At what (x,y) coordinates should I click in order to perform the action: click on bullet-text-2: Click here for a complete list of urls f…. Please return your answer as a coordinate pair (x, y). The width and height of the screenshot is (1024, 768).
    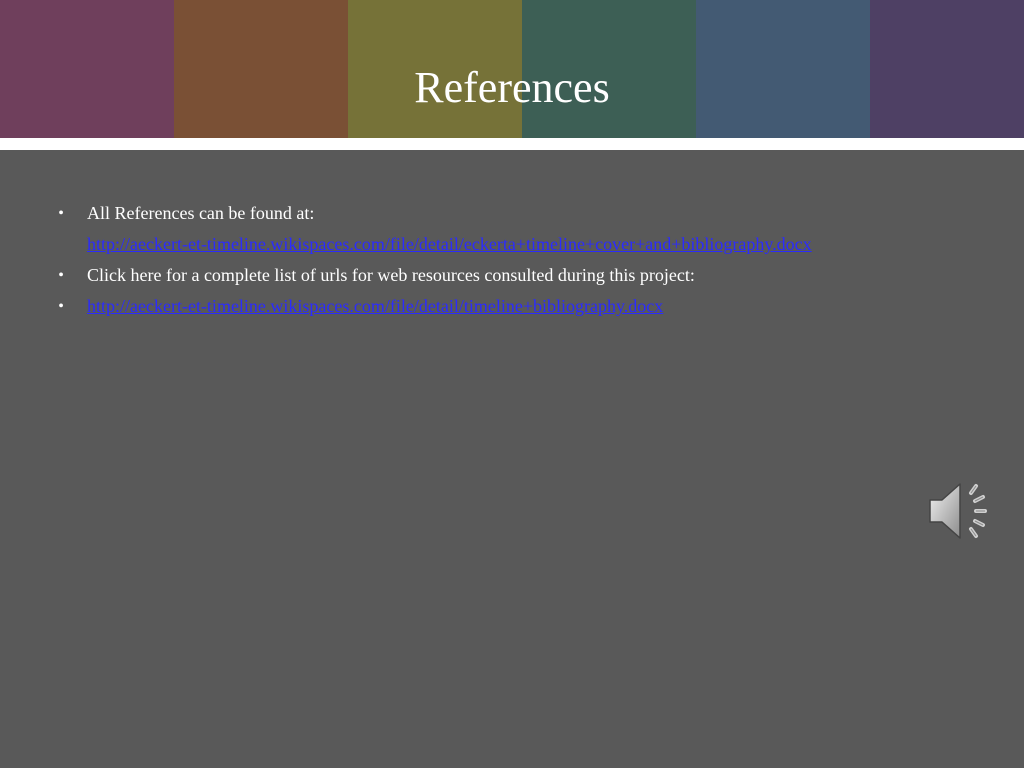
    Looking at the image, I should click on (391, 275).